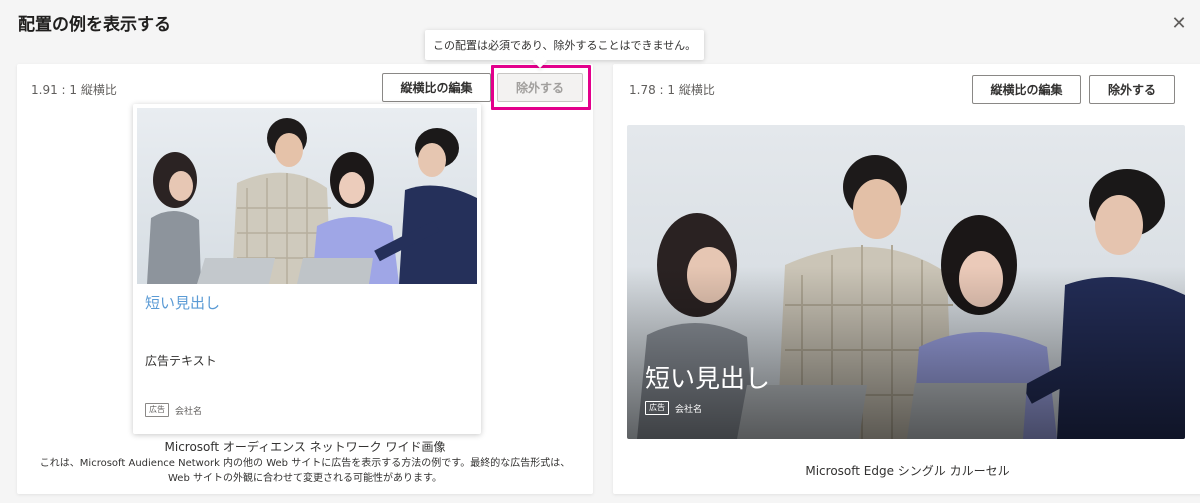 This screenshot has height=503, width=1200. I want to click on carousel-attribution: 広告 会社名, so click(673, 408).